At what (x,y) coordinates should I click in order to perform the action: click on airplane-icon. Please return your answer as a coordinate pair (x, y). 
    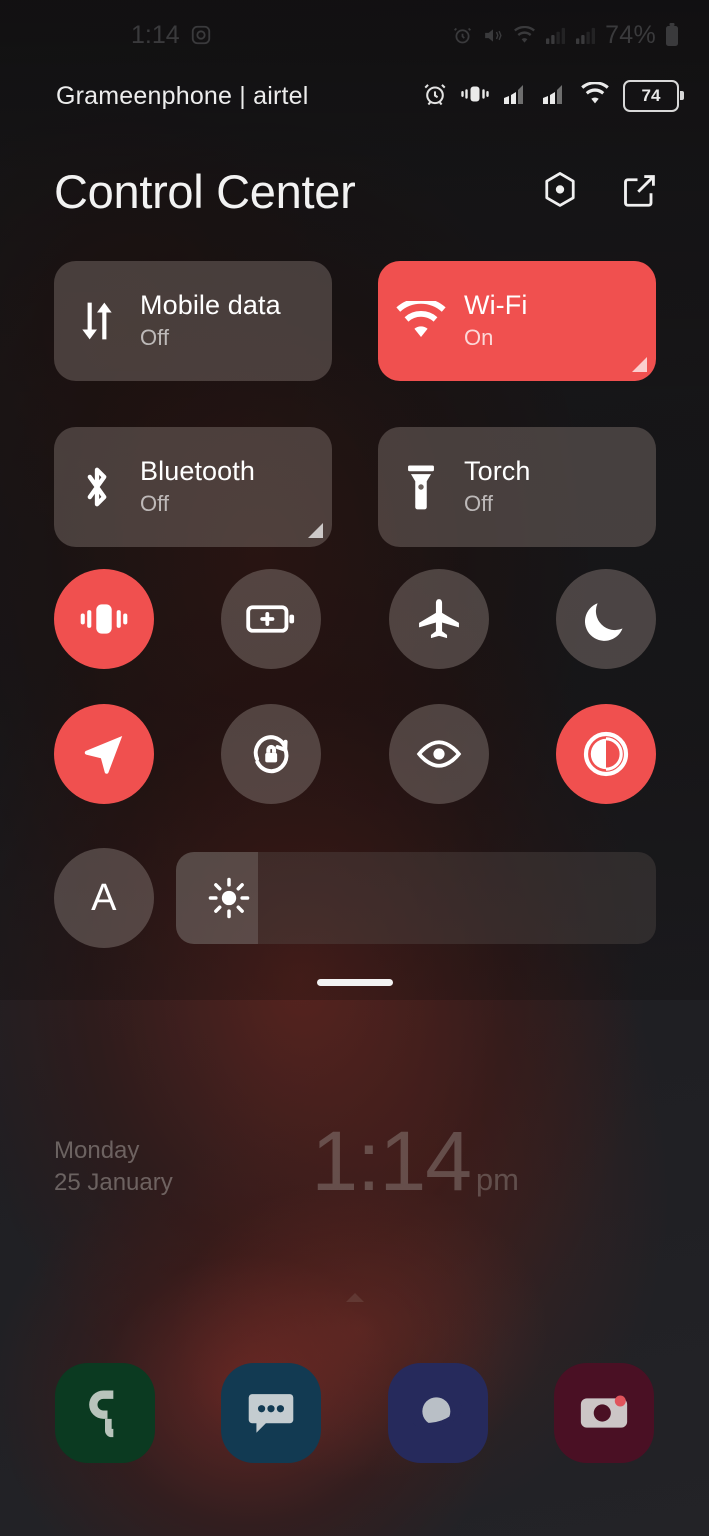
    Looking at the image, I should click on (439, 619).